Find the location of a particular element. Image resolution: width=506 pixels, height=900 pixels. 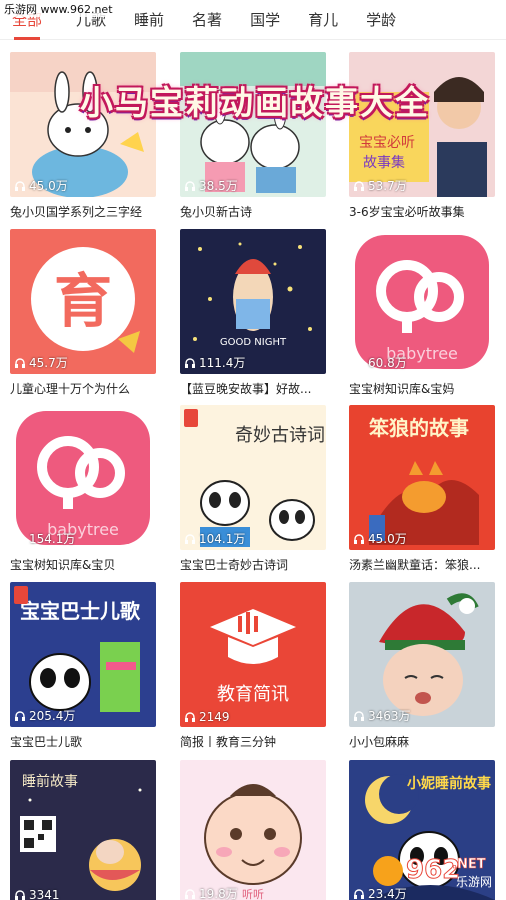

album-card: 奇妙古诗词 104.1万 宝宝巴士奇妙古诗词 is located at coordinates (253, 489).